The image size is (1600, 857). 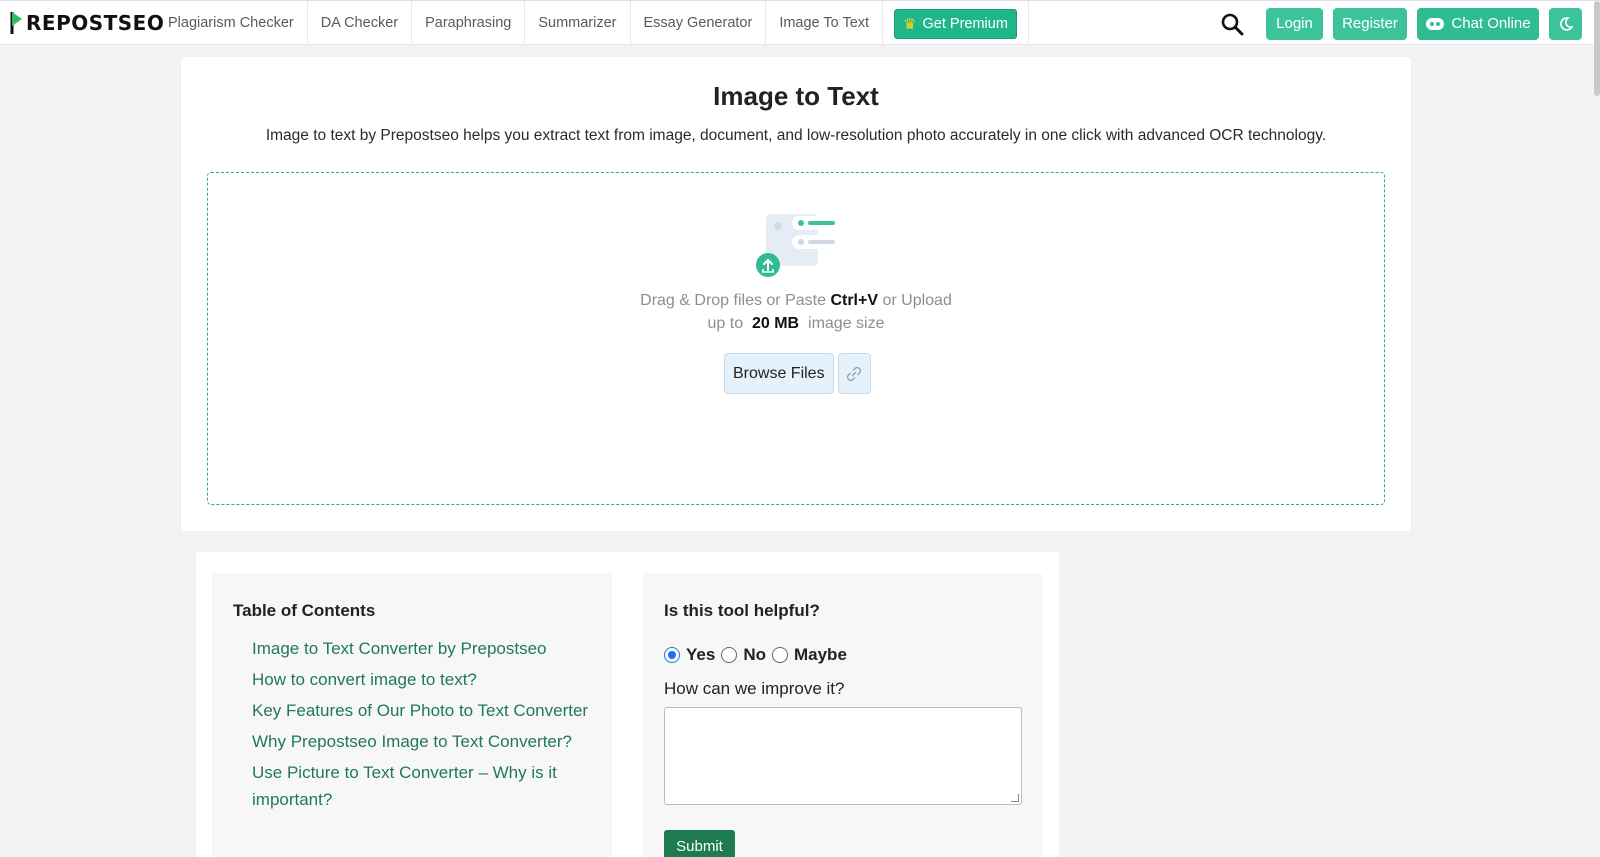 What do you see at coordinates (1491, 23) in the screenshot?
I see `chat-online-label: Chat Online` at bounding box center [1491, 23].